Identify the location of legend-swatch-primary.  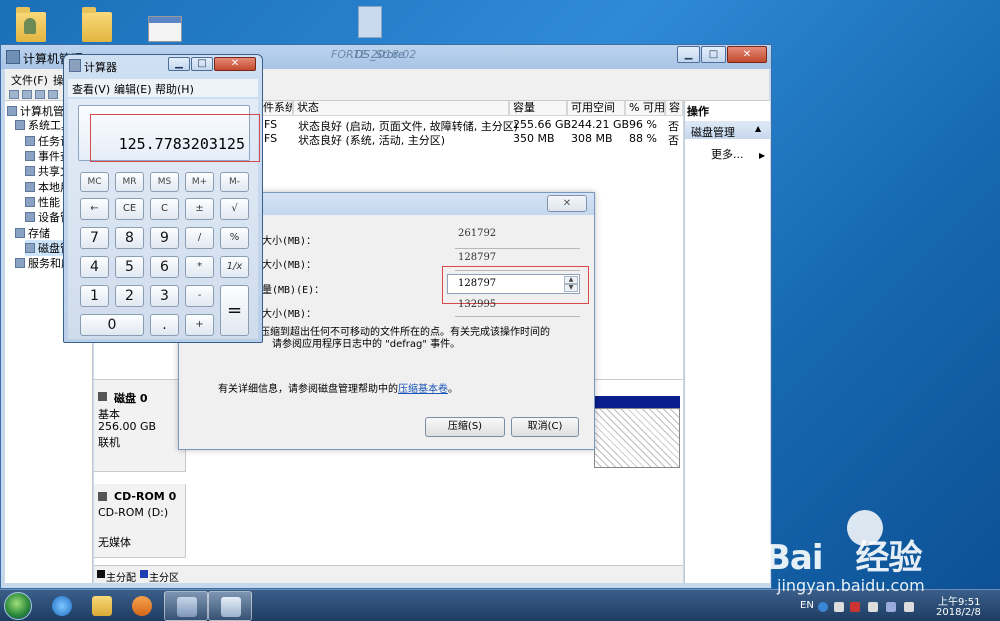
(144, 574).